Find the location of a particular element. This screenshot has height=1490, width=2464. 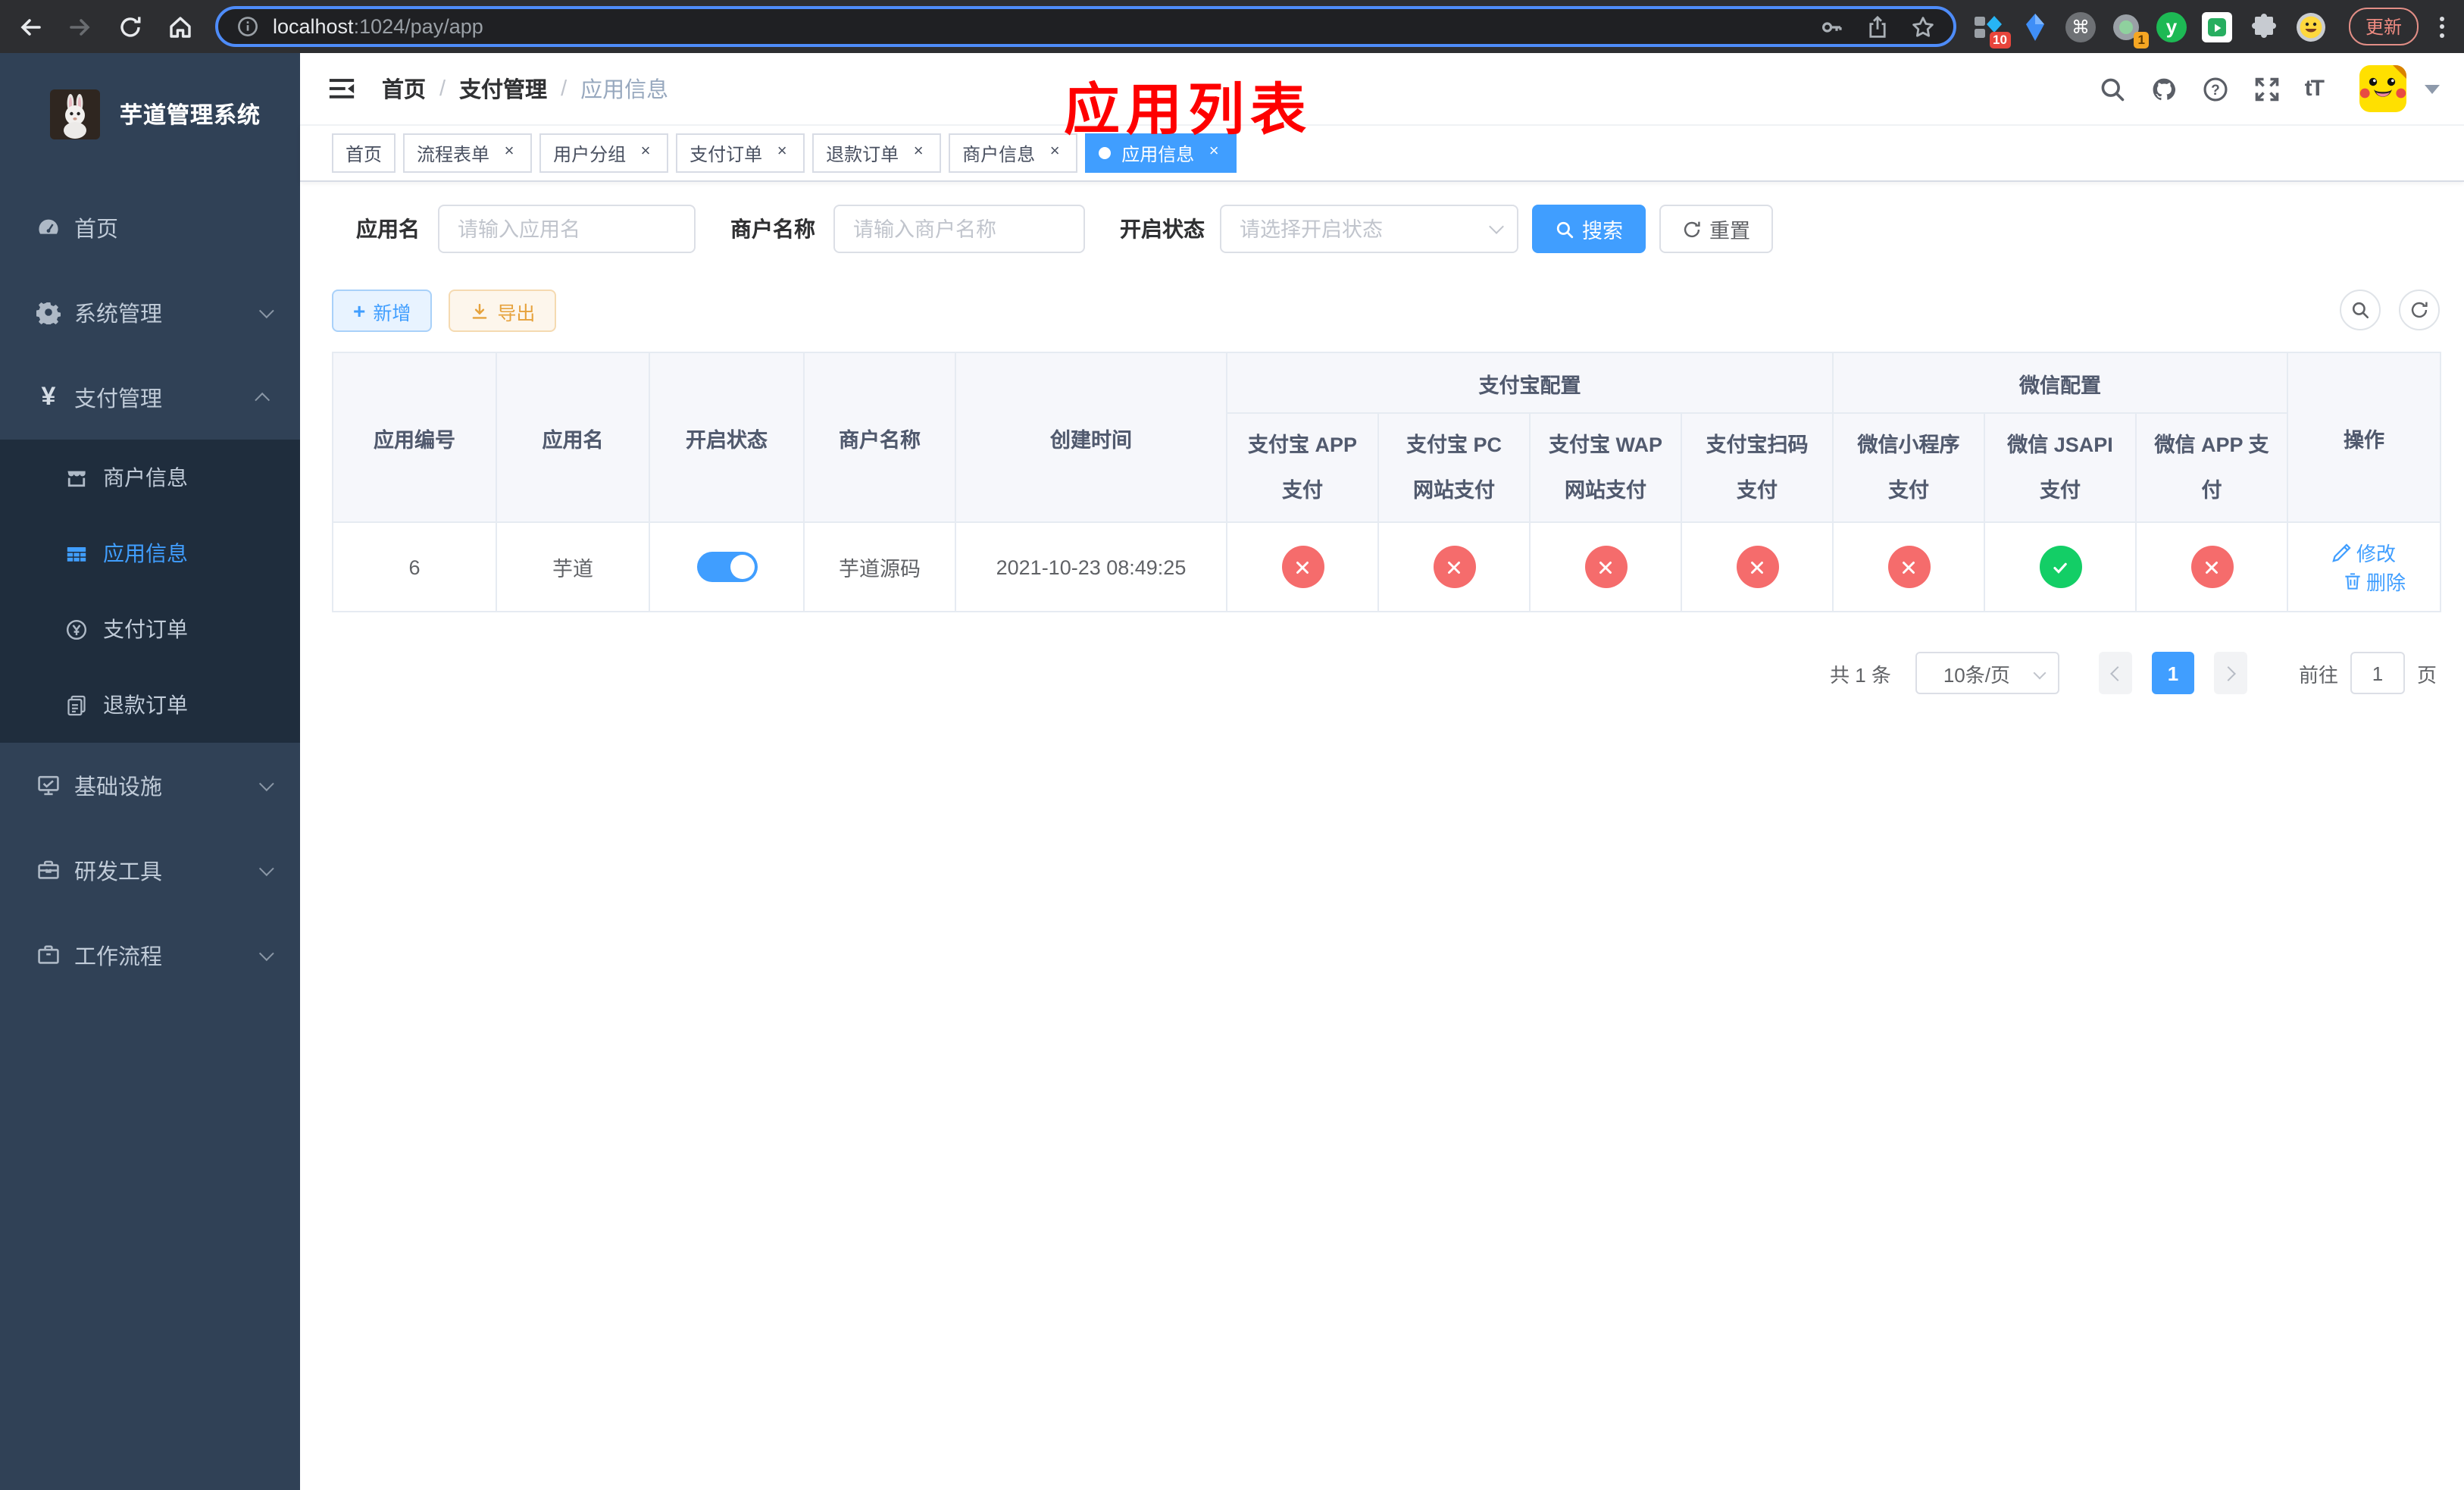

github-icon is located at coordinates (2164, 88).